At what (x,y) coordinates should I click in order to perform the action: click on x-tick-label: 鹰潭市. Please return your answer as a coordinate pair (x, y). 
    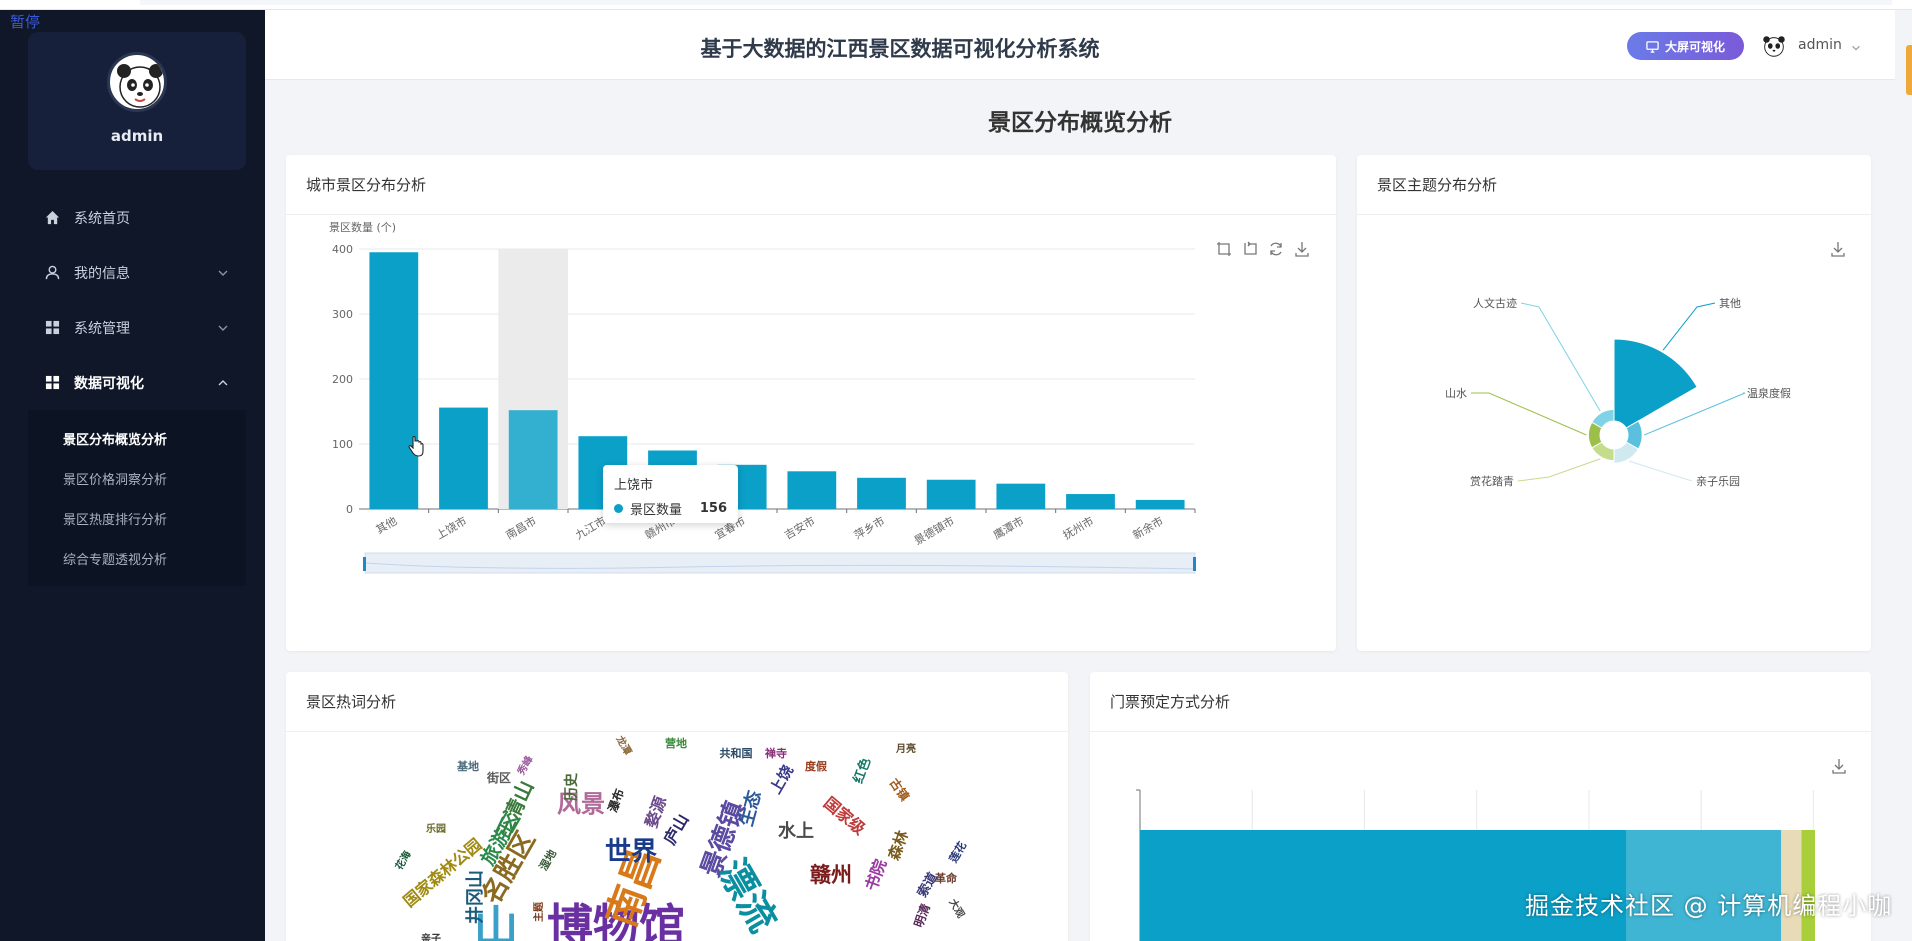
    Looking at the image, I should click on (1009, 527).